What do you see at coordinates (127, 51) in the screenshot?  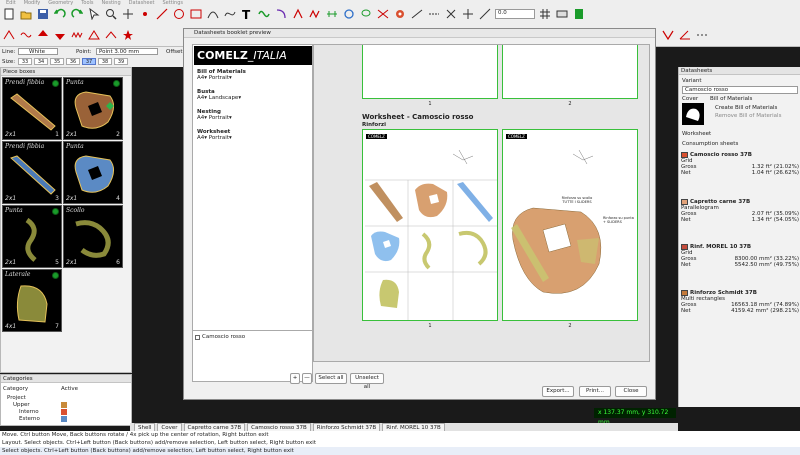 I see `point-select: Point 3.00 mm` at bounding box center [127, 51].